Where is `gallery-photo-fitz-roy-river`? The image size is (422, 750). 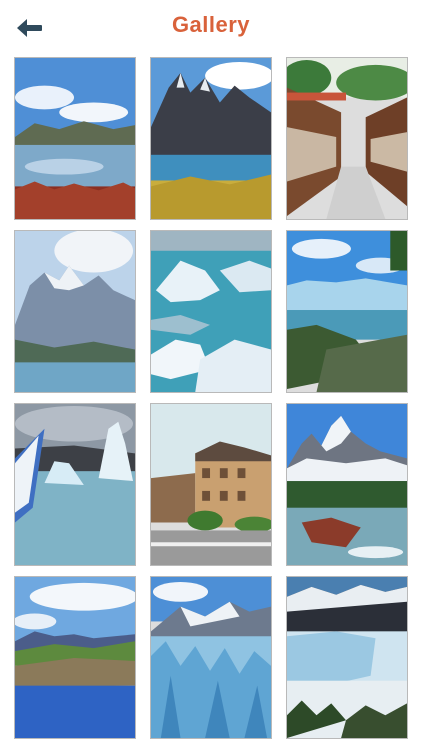 gallery-photo-fitz-roy-river is located at coordinates (347, 484).